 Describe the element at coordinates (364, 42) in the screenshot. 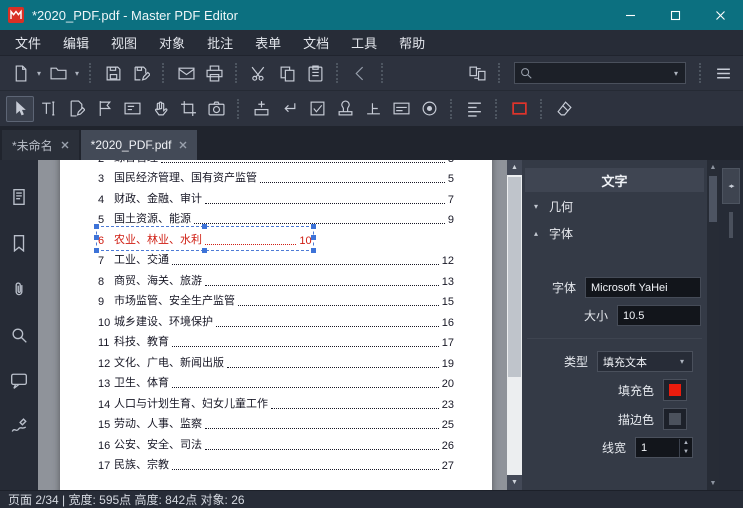

I see `menu-item-7: 工具` at that location.